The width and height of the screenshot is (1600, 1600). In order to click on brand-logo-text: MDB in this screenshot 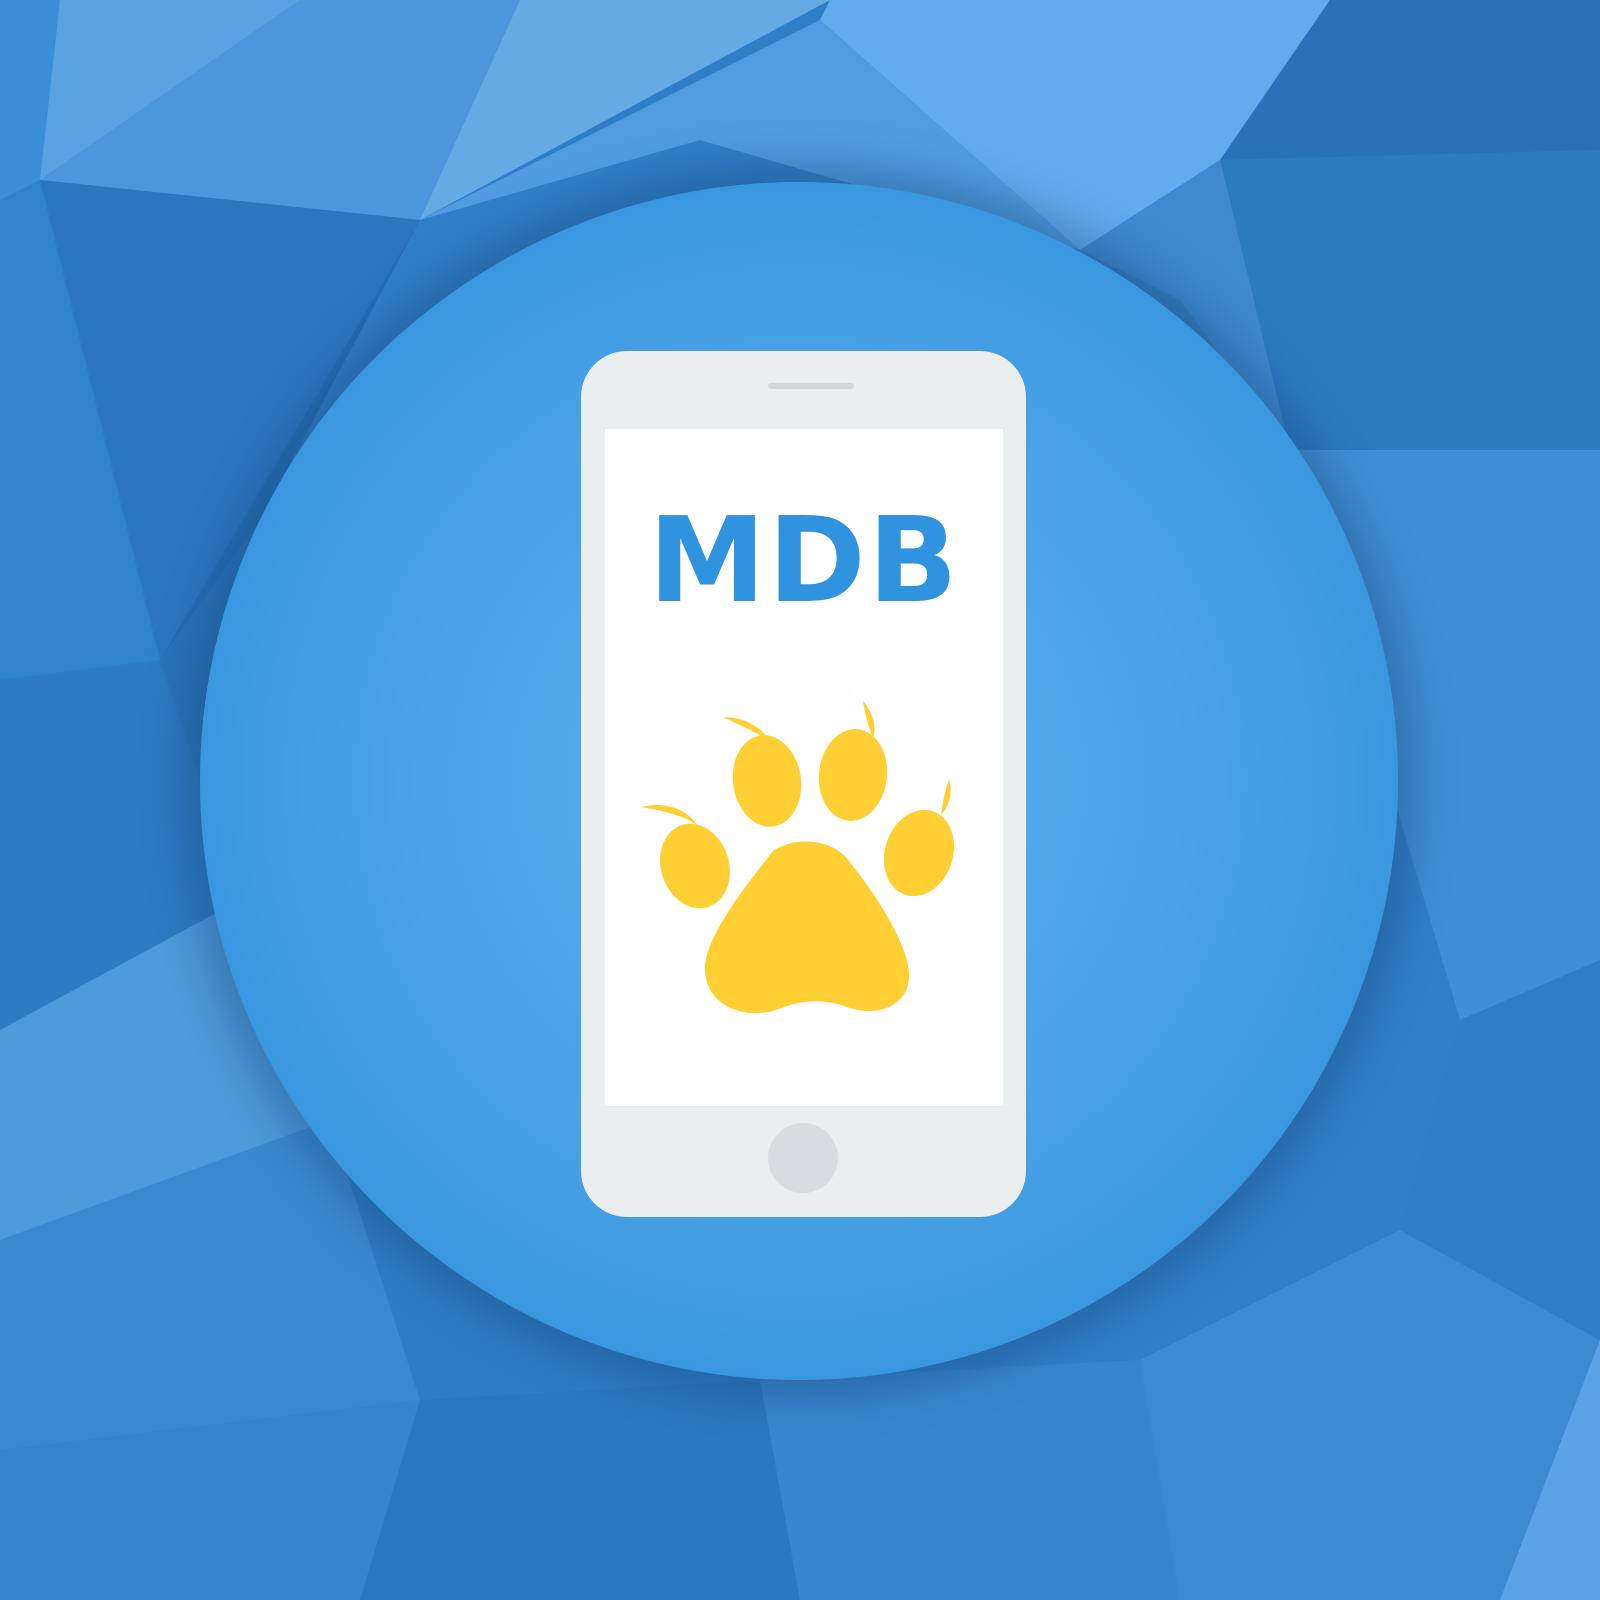, I will do `click(804, 560)`.